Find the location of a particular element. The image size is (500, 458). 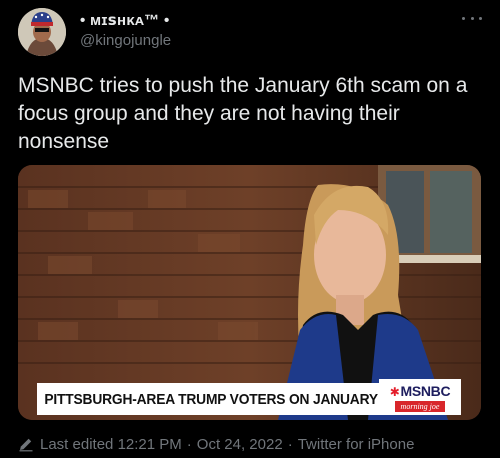

edited-label: Last edited is located at coordinates (76, 444).